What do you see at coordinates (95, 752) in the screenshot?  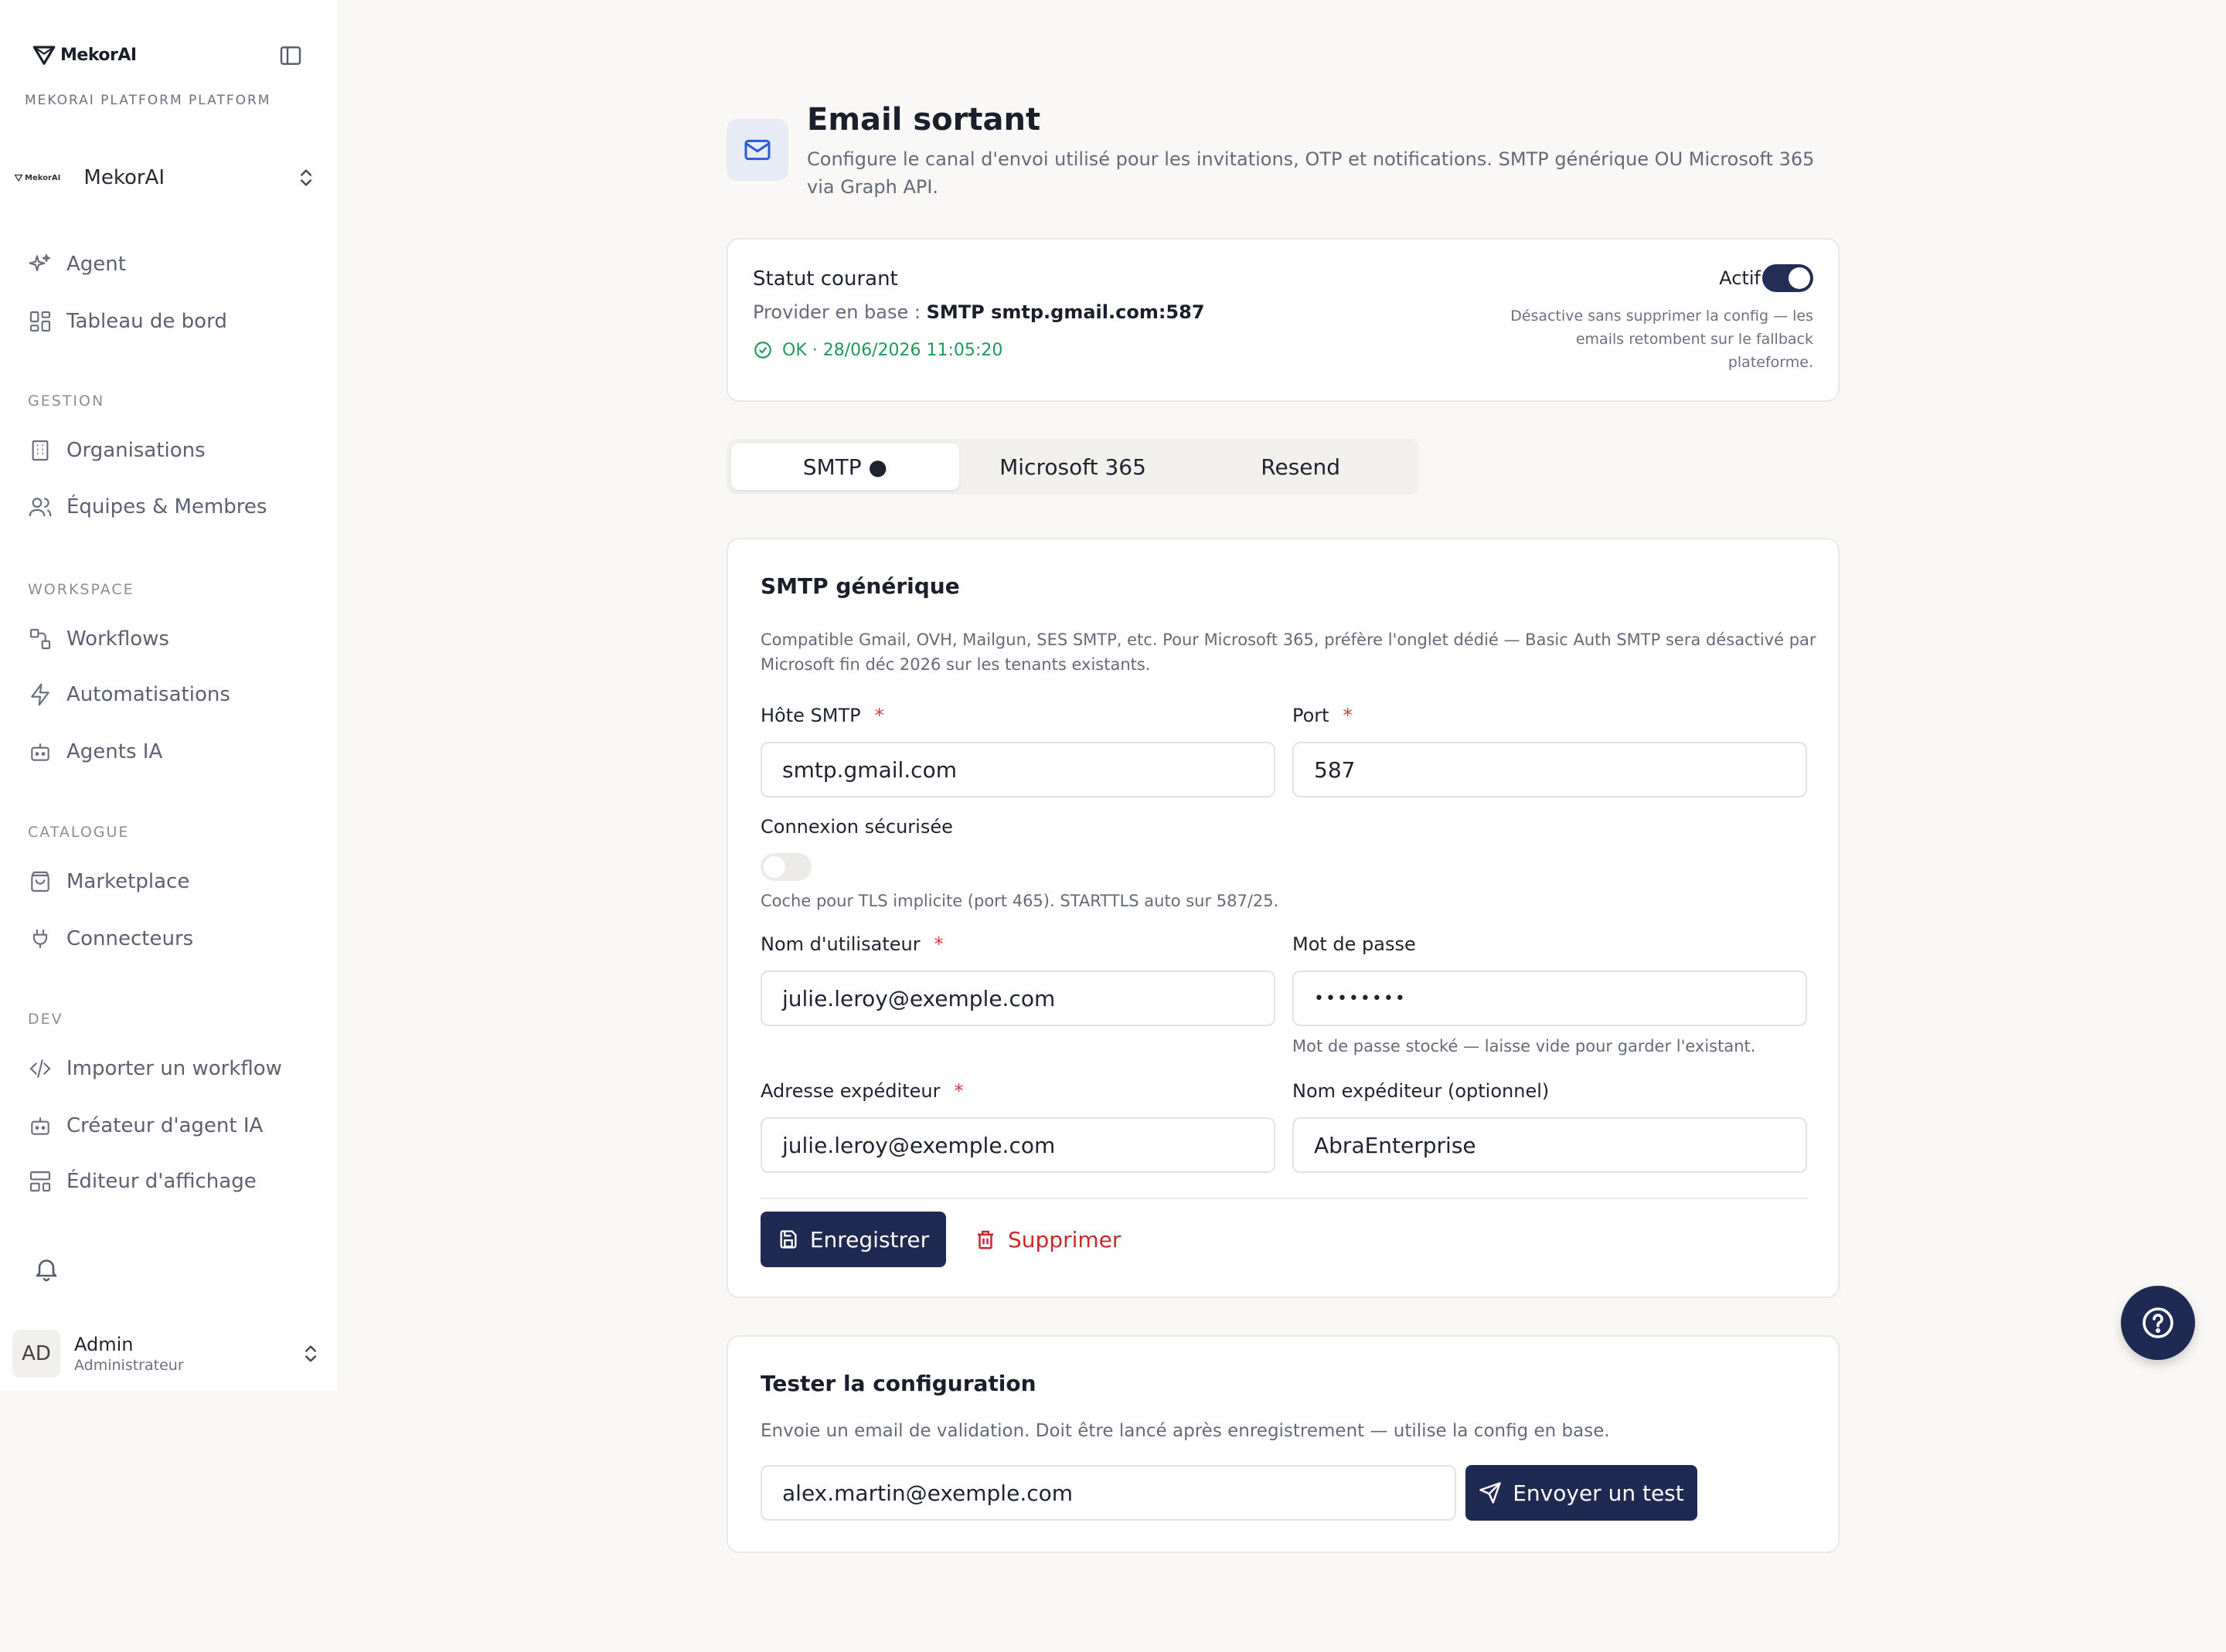 I see `sidebar-item-ai-agents: Agents IA` at bounding box center [95, 752].